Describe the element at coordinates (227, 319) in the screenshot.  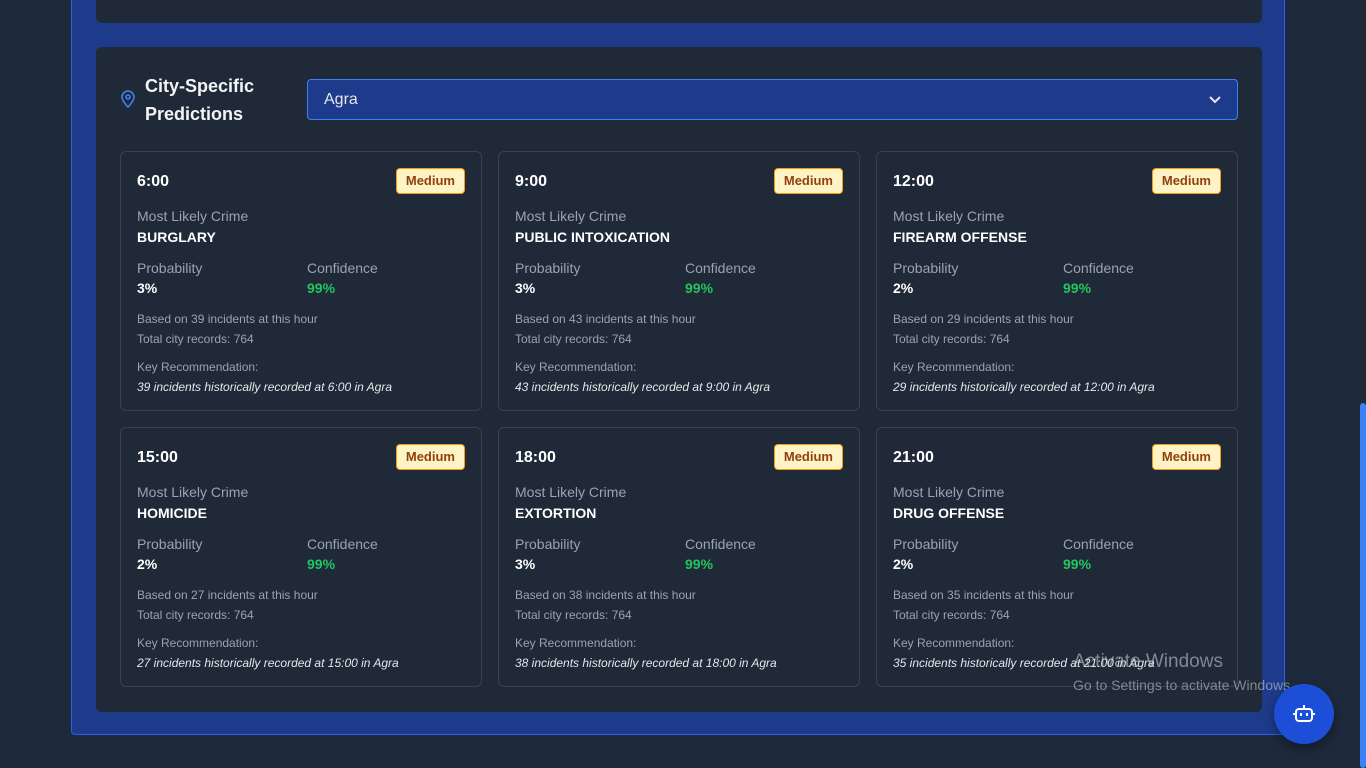
I see `incident-basis: Based on 39 incidents at this hour` at that location.